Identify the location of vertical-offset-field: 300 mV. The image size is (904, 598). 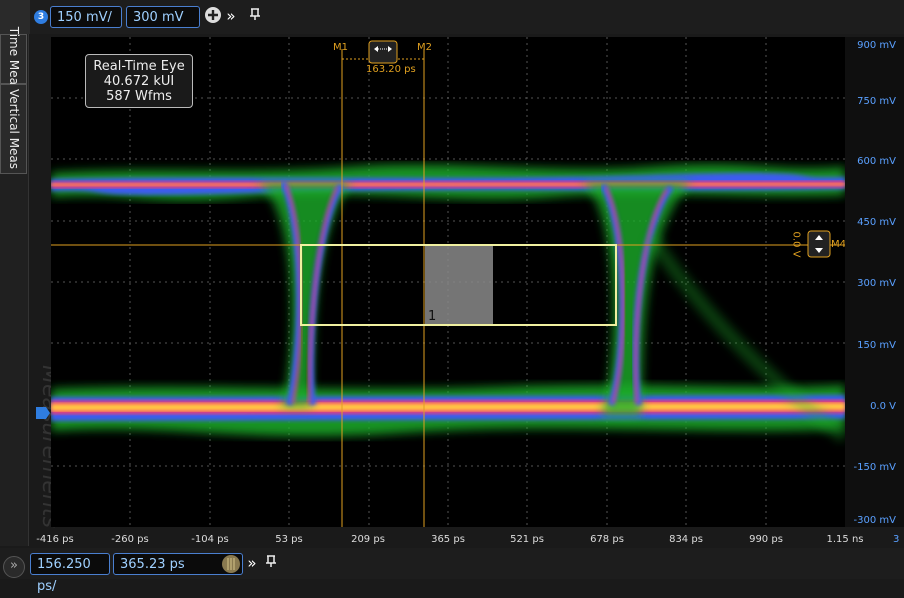
(163, 17).